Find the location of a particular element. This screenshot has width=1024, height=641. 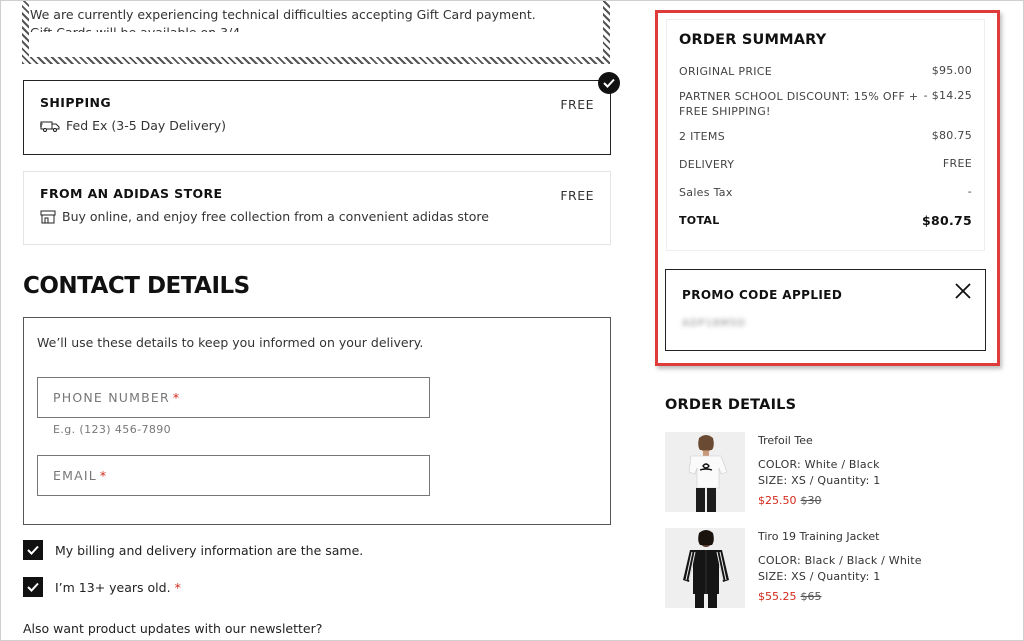

summary-row-label: Sales Tax is located at coordinates (706, 192).